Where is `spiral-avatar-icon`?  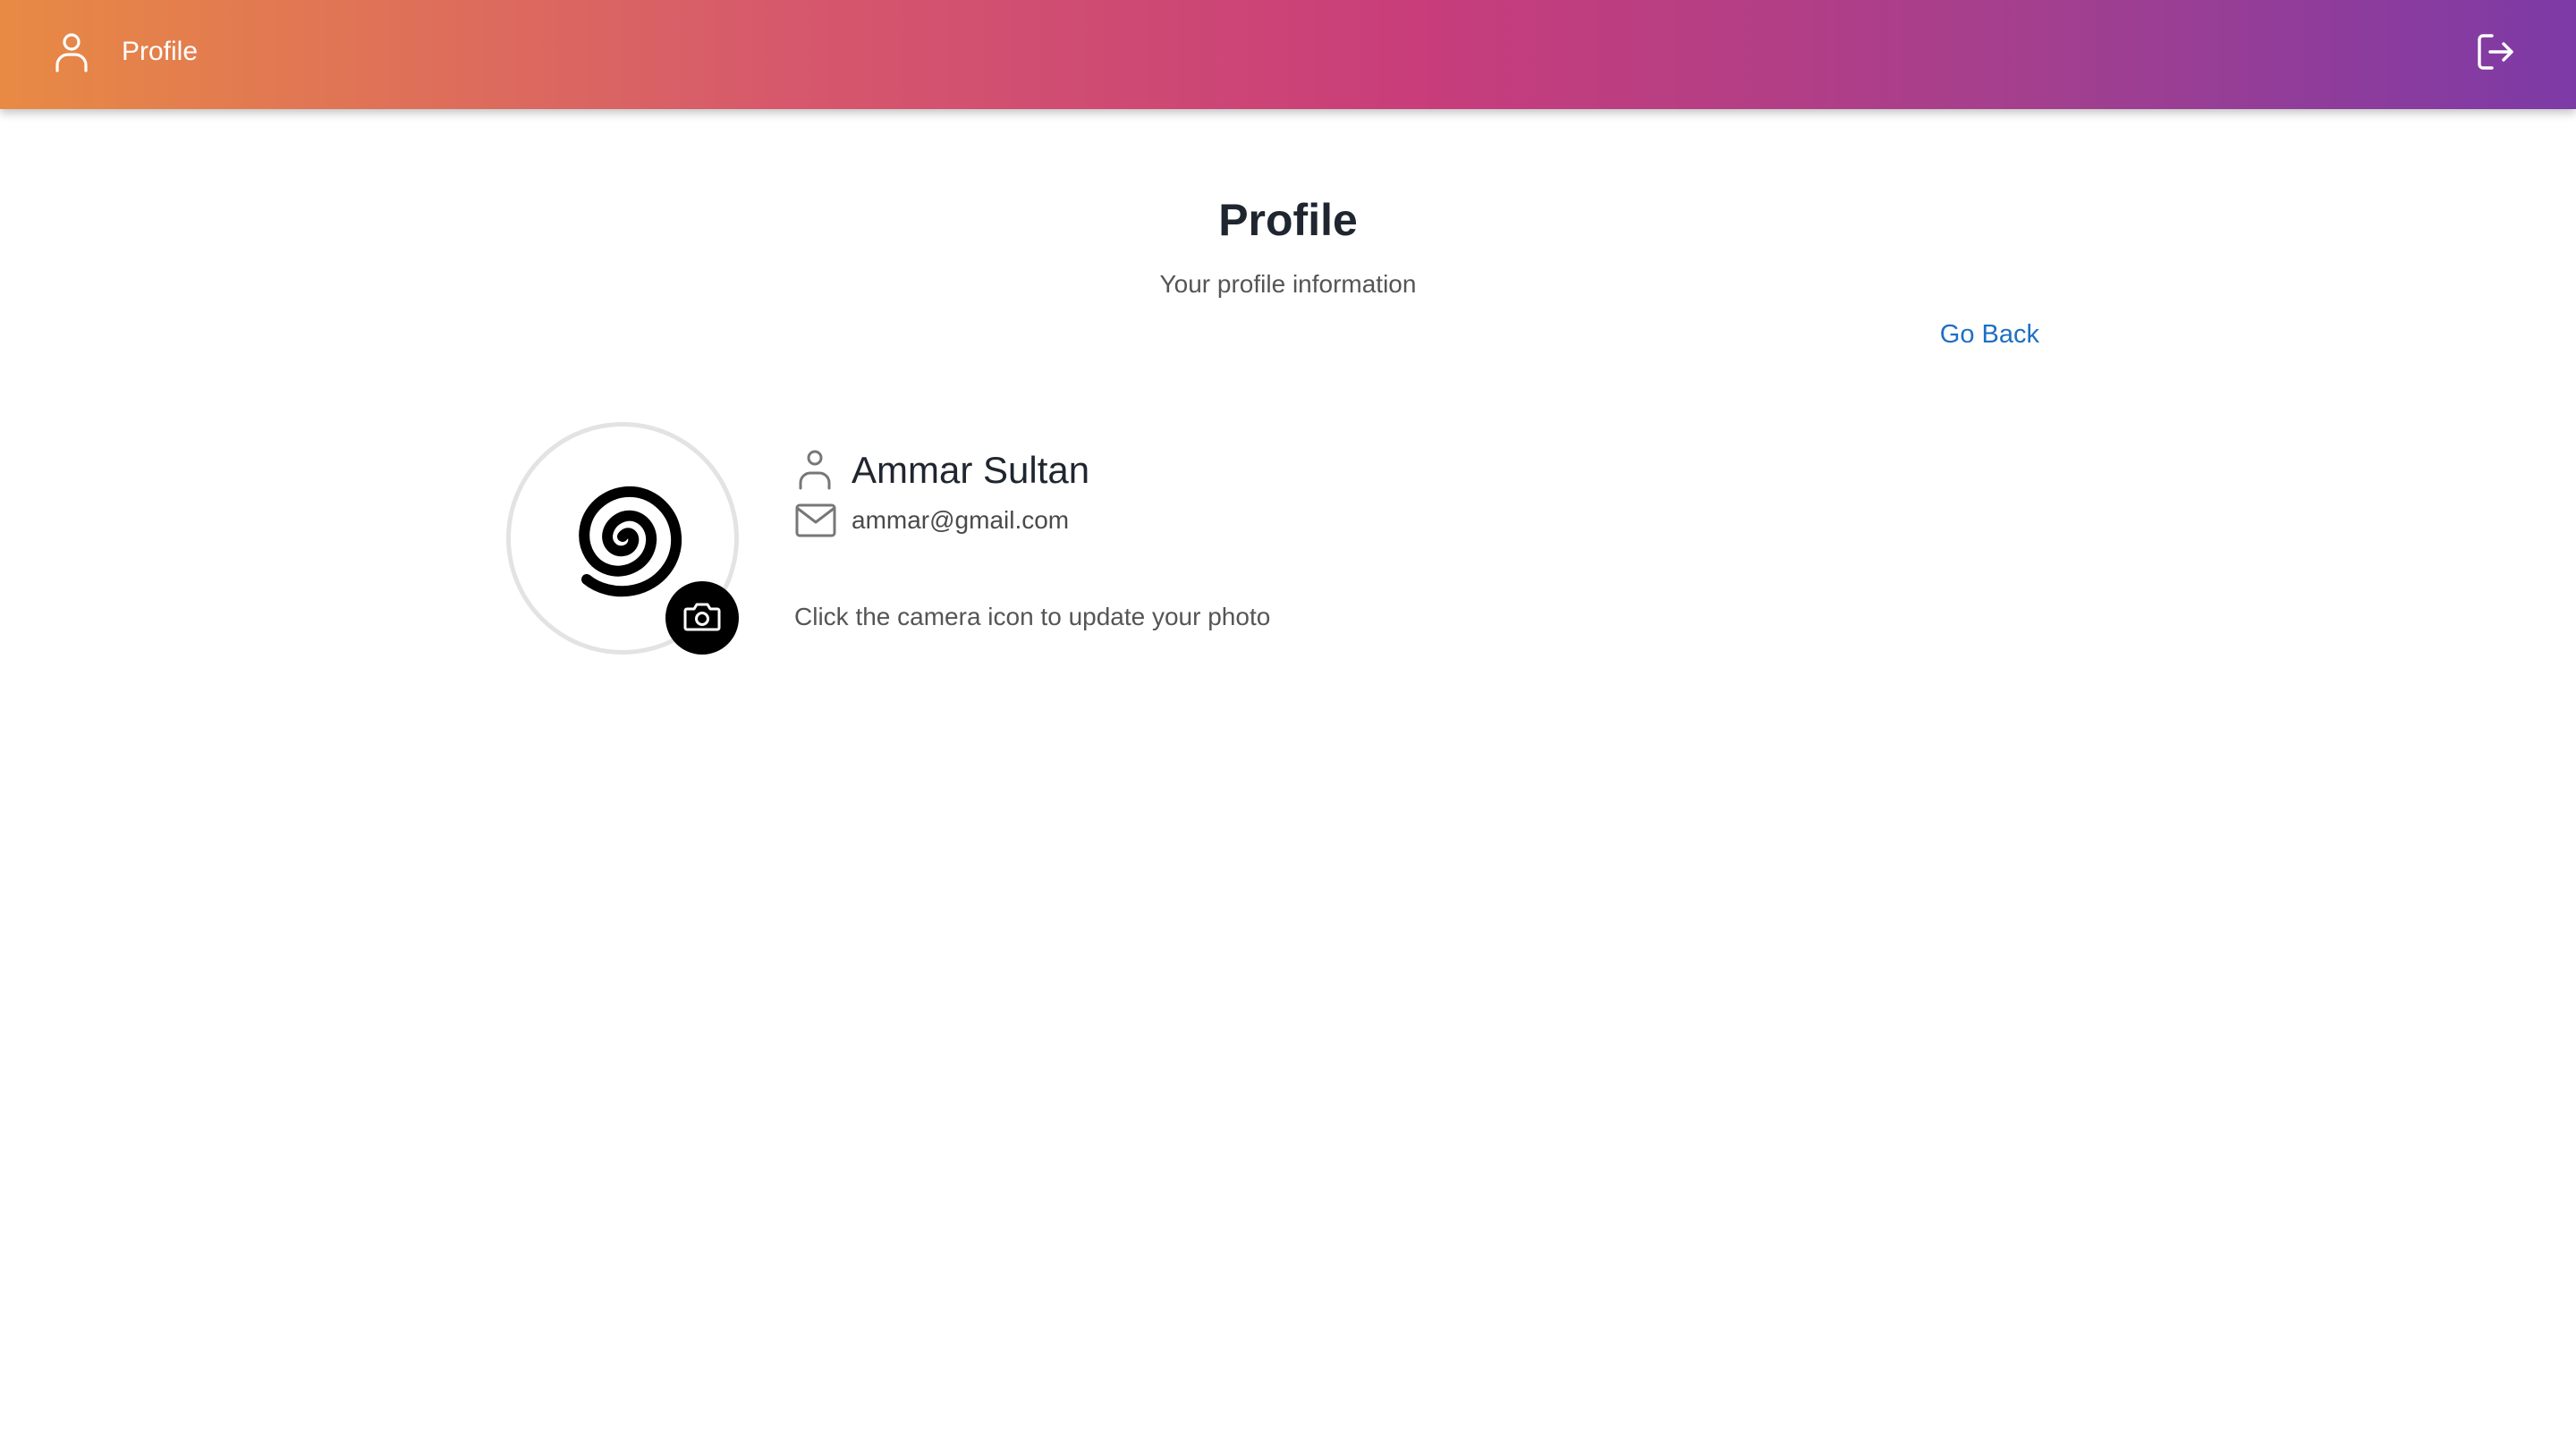
spiral-avatar-icon is located at coordinates (622, 539).